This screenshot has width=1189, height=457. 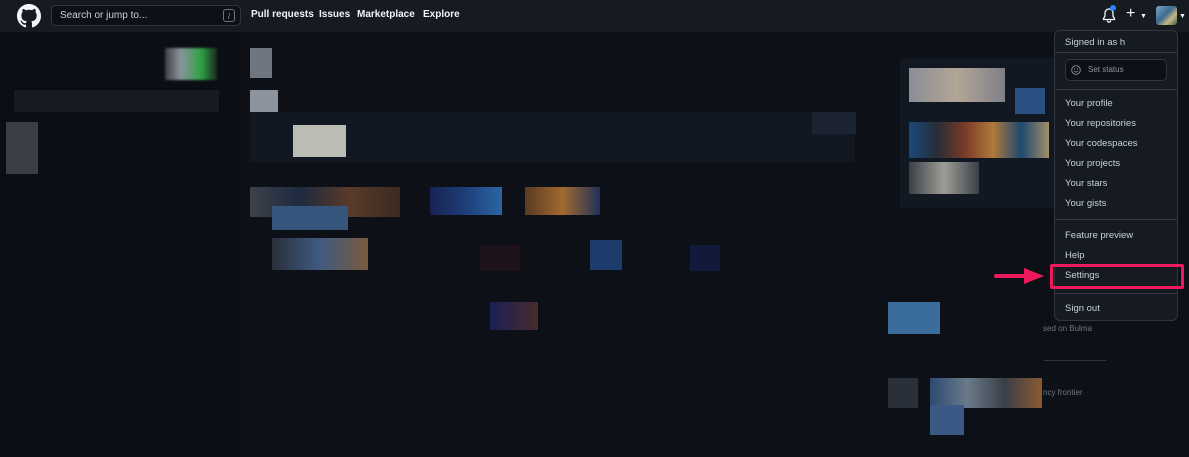 What do you see at coordinates (1086, 183) in the screenshot?
I see `menu-item-your-stars: Your stars` at bounding box center [1086, 183].